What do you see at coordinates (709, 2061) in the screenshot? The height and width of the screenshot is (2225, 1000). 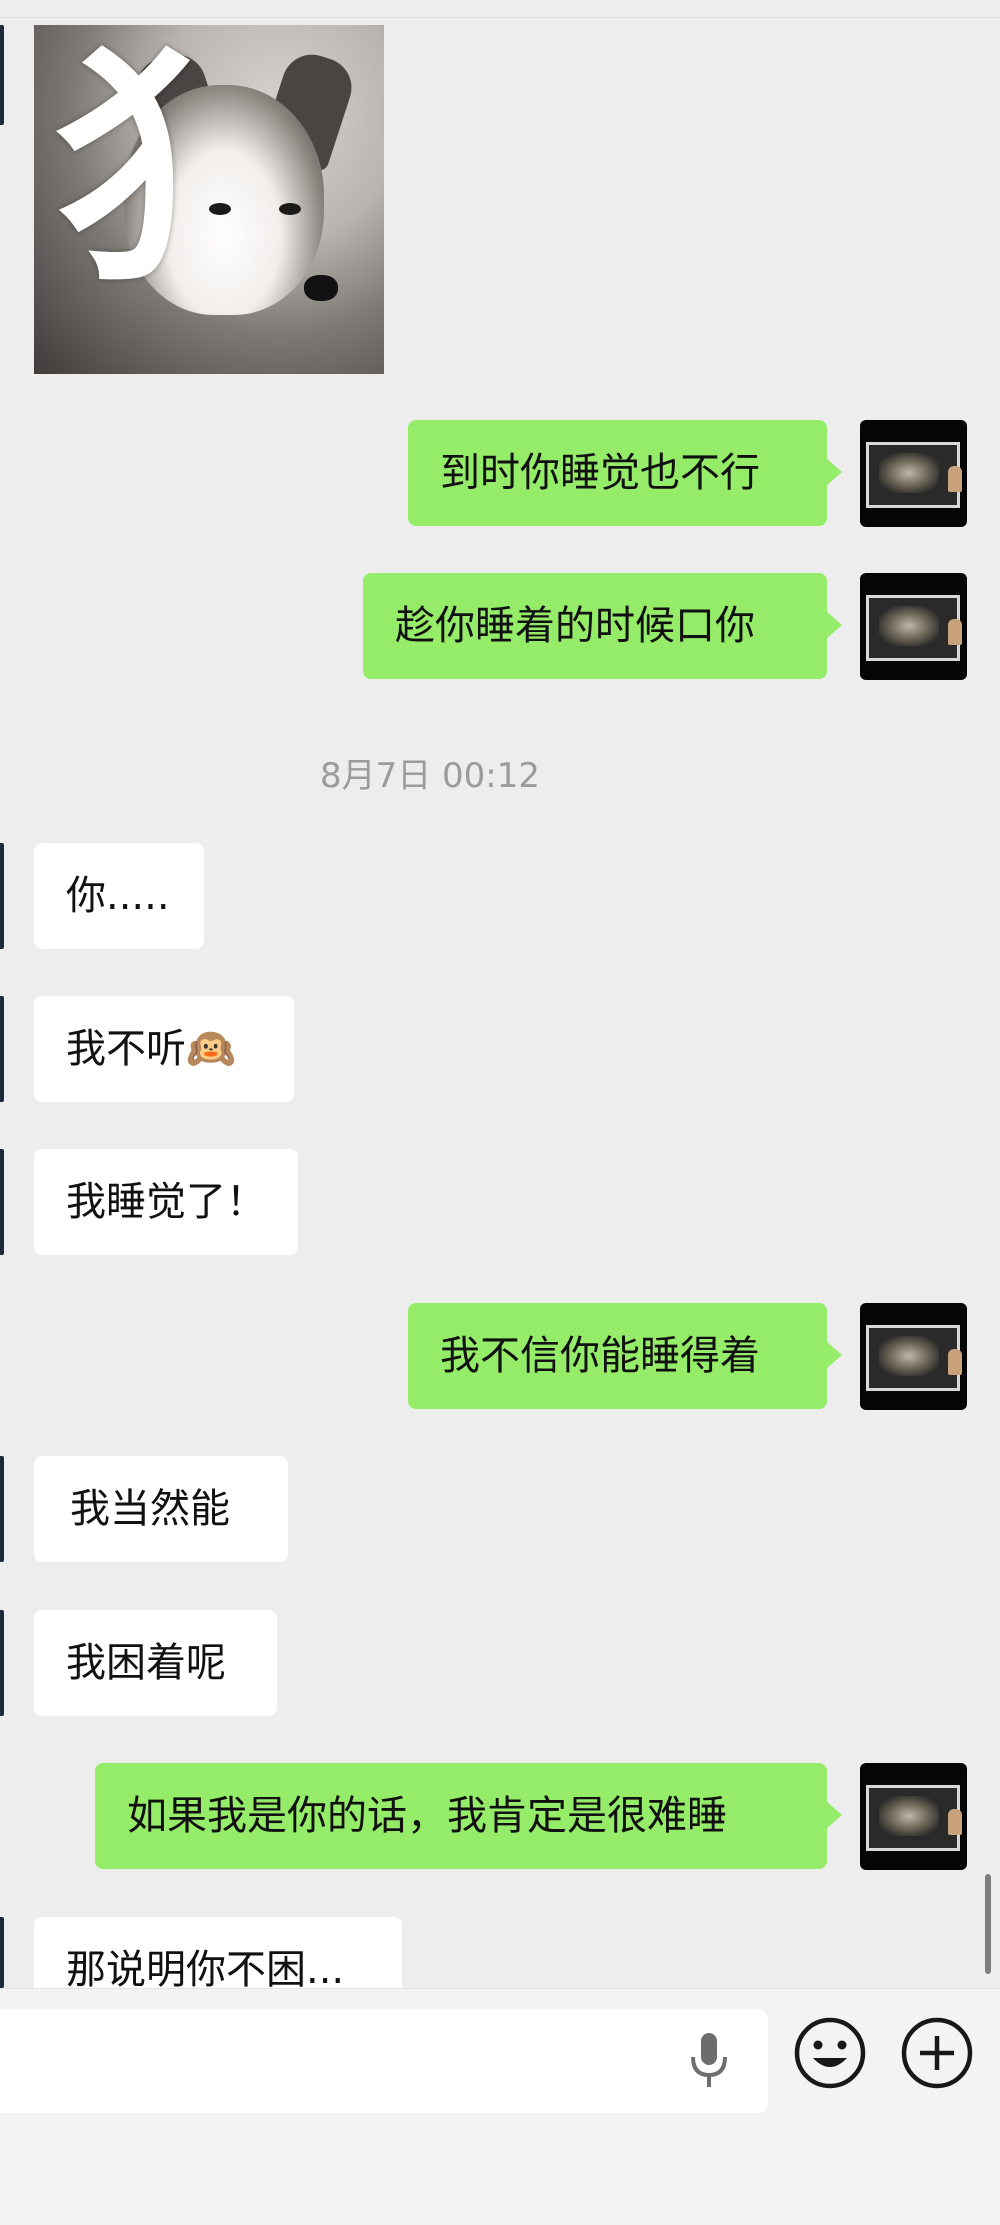 I see `microphone-icon` at bounding box center [709, 2061].